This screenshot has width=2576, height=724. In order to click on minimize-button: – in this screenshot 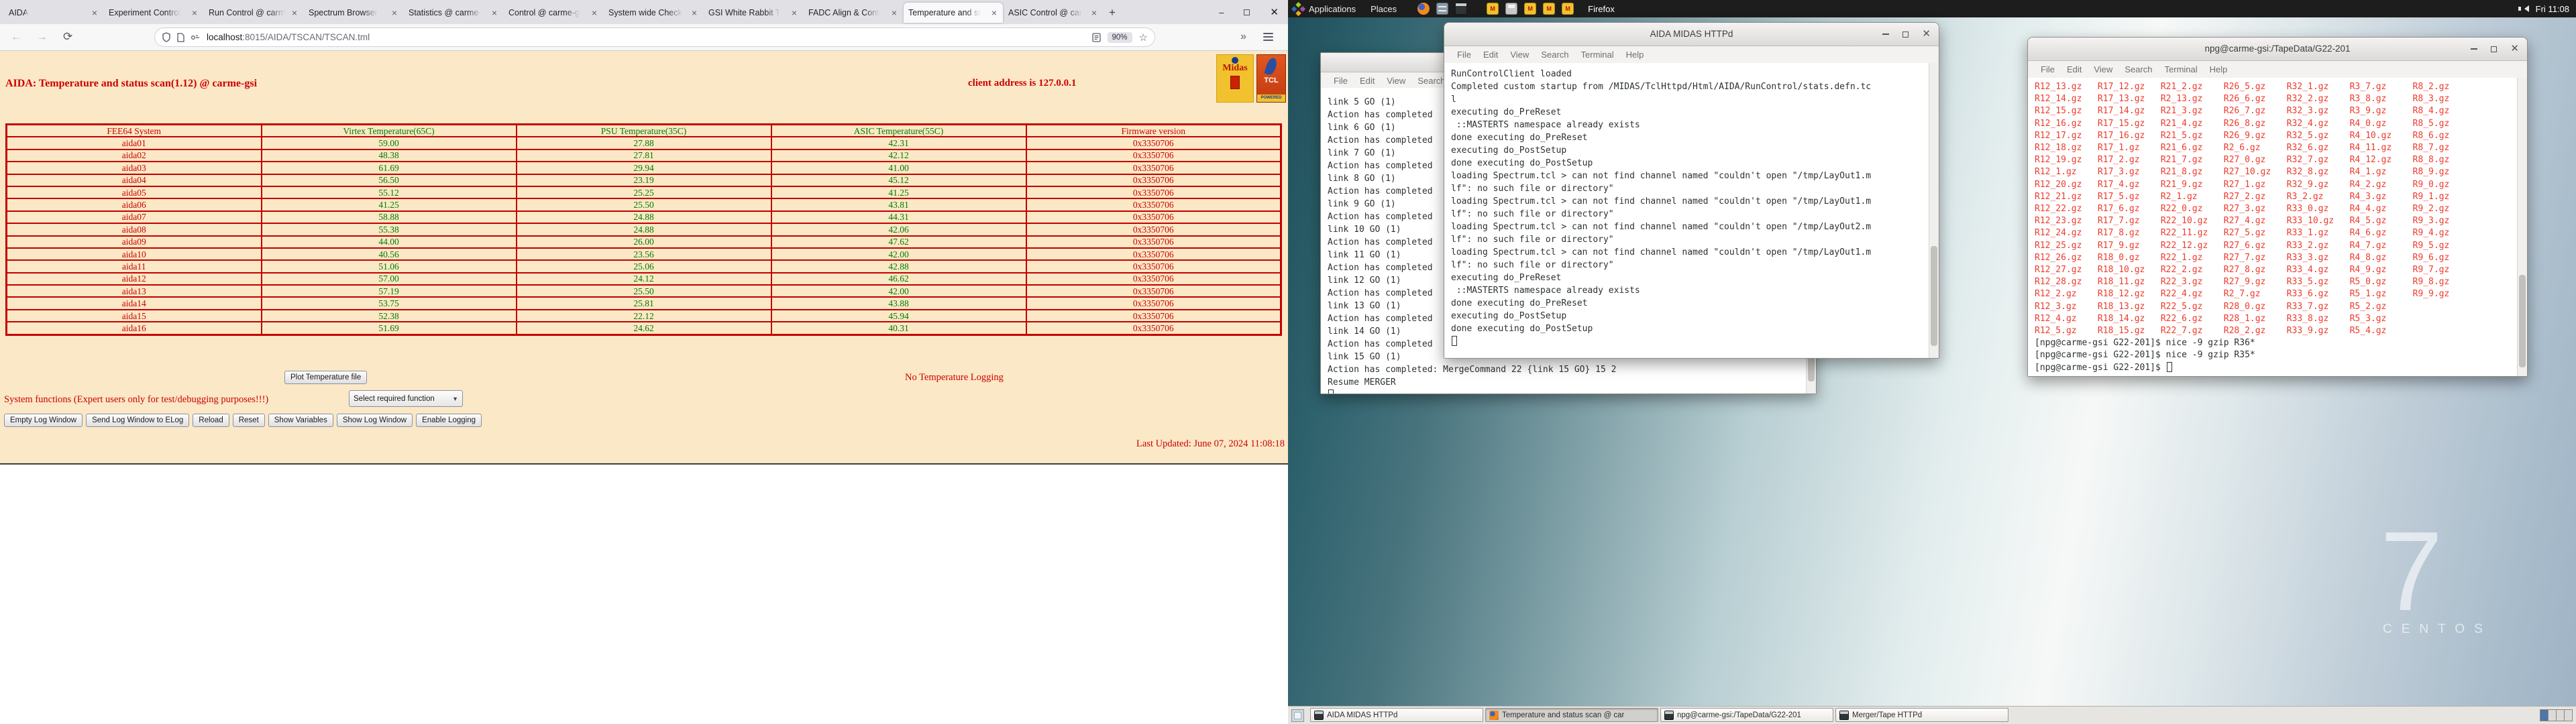, I will do `click(1221, 12)`.